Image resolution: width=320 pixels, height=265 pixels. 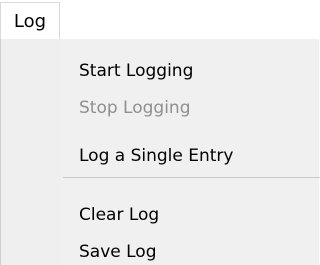 What do you see at coordinates (191, 177) in the screenshot?
I see `menu-separator` at bounding box center [191, 177].